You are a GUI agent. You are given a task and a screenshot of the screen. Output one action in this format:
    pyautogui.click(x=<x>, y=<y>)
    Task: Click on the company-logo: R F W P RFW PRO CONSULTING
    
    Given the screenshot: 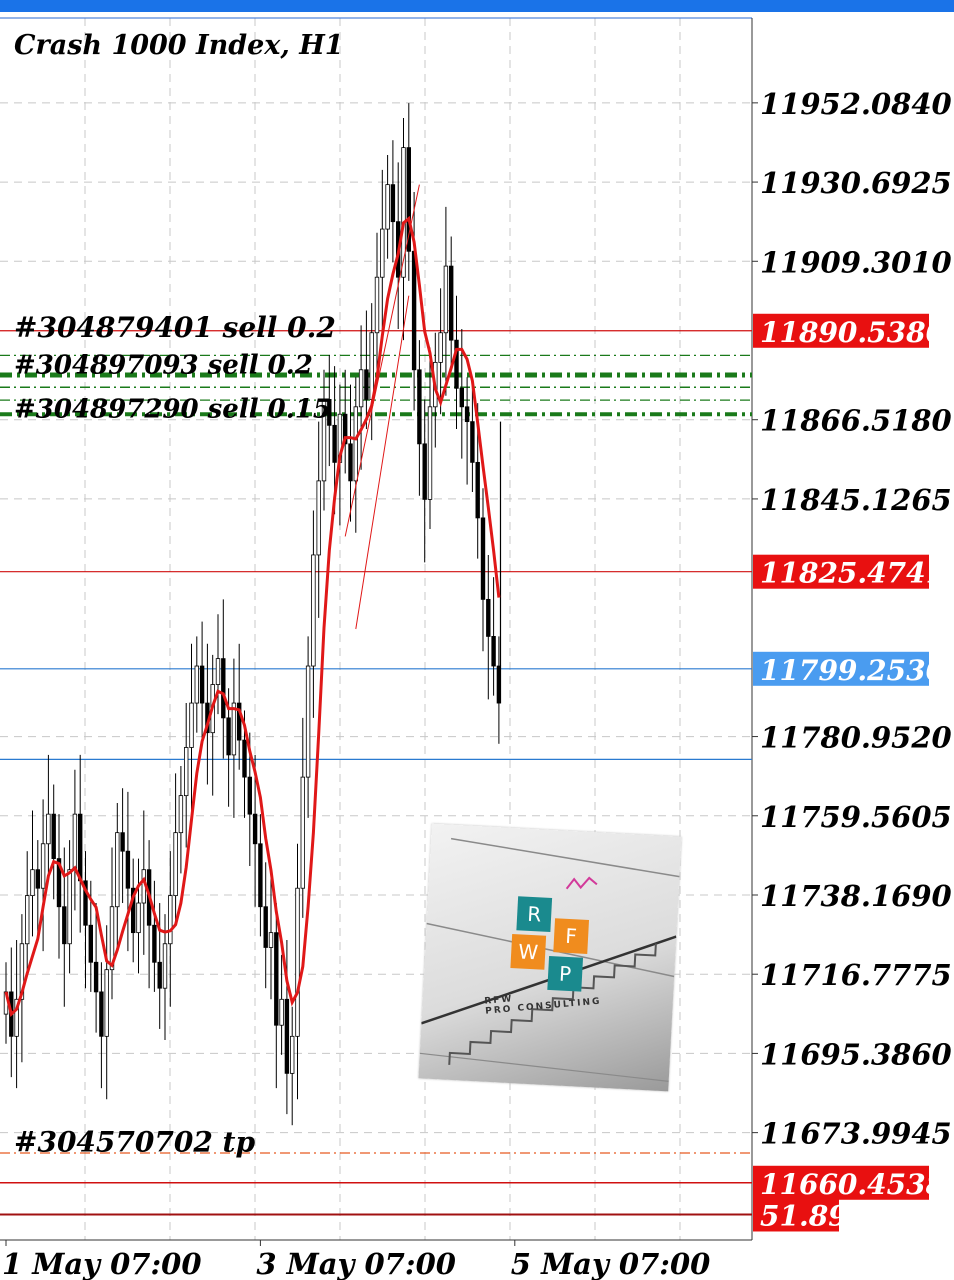 What is the action you would take?
    pyautogui.click(x=550, y=957)
    